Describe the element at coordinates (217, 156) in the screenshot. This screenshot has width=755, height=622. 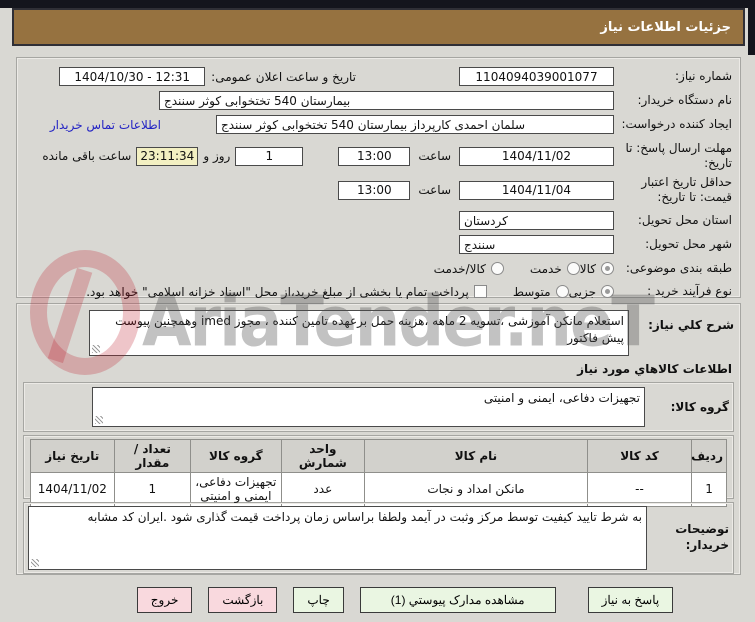
I see `days-separator-label: روز و` at that location.